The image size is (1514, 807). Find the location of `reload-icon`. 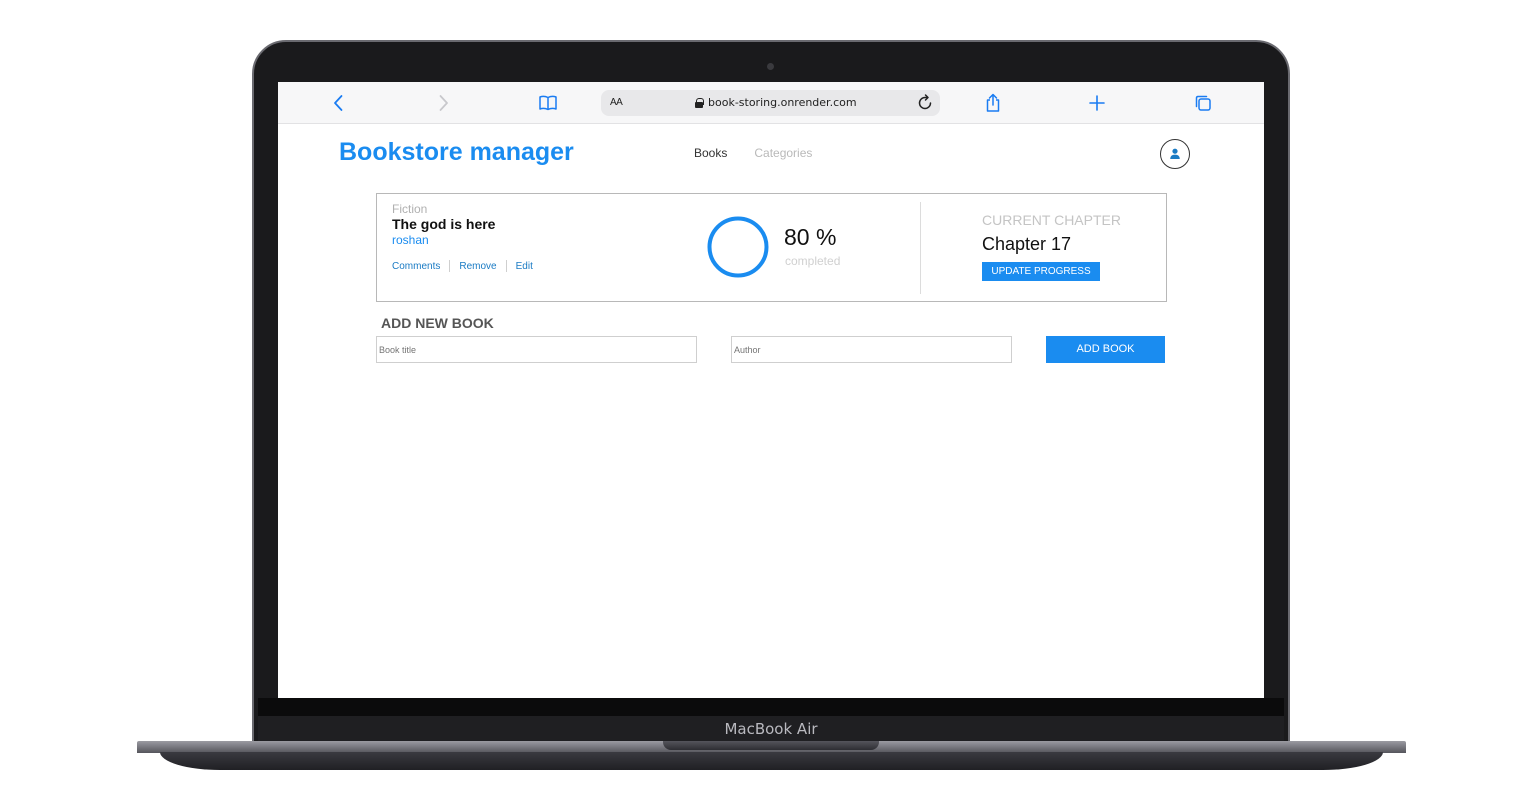

reload-icon is located at coordinates (925, 103).